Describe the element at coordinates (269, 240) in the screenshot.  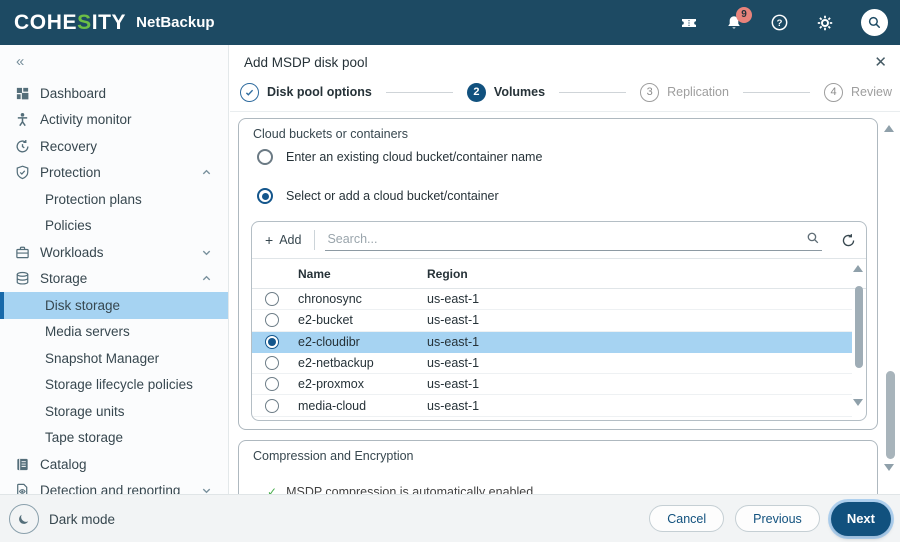
I see `plus-icon: +` at that location.